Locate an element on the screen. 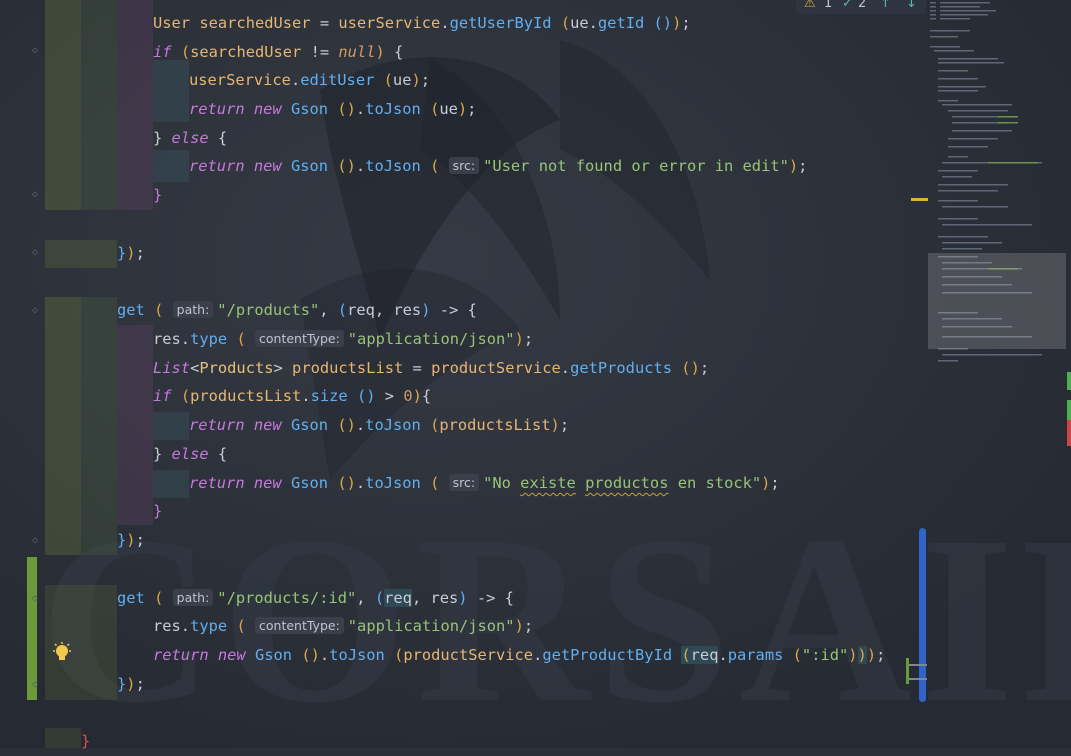 The width and height of the screenshot is (1071, 756). code-token: productos is located at coordinates (627, 483).